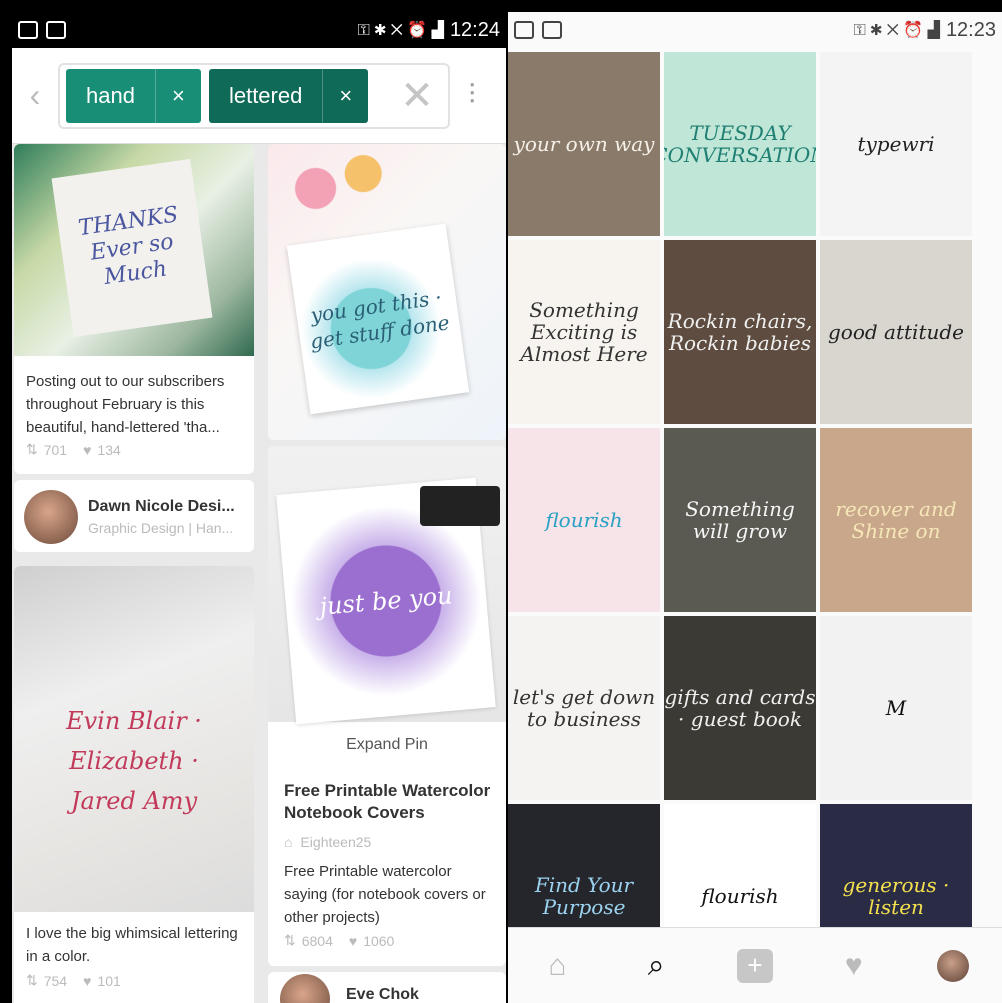  Describe the element at coordinates (387, 745) in the screenshot. I see `expand-pin-button: Expand Pin` at that location.